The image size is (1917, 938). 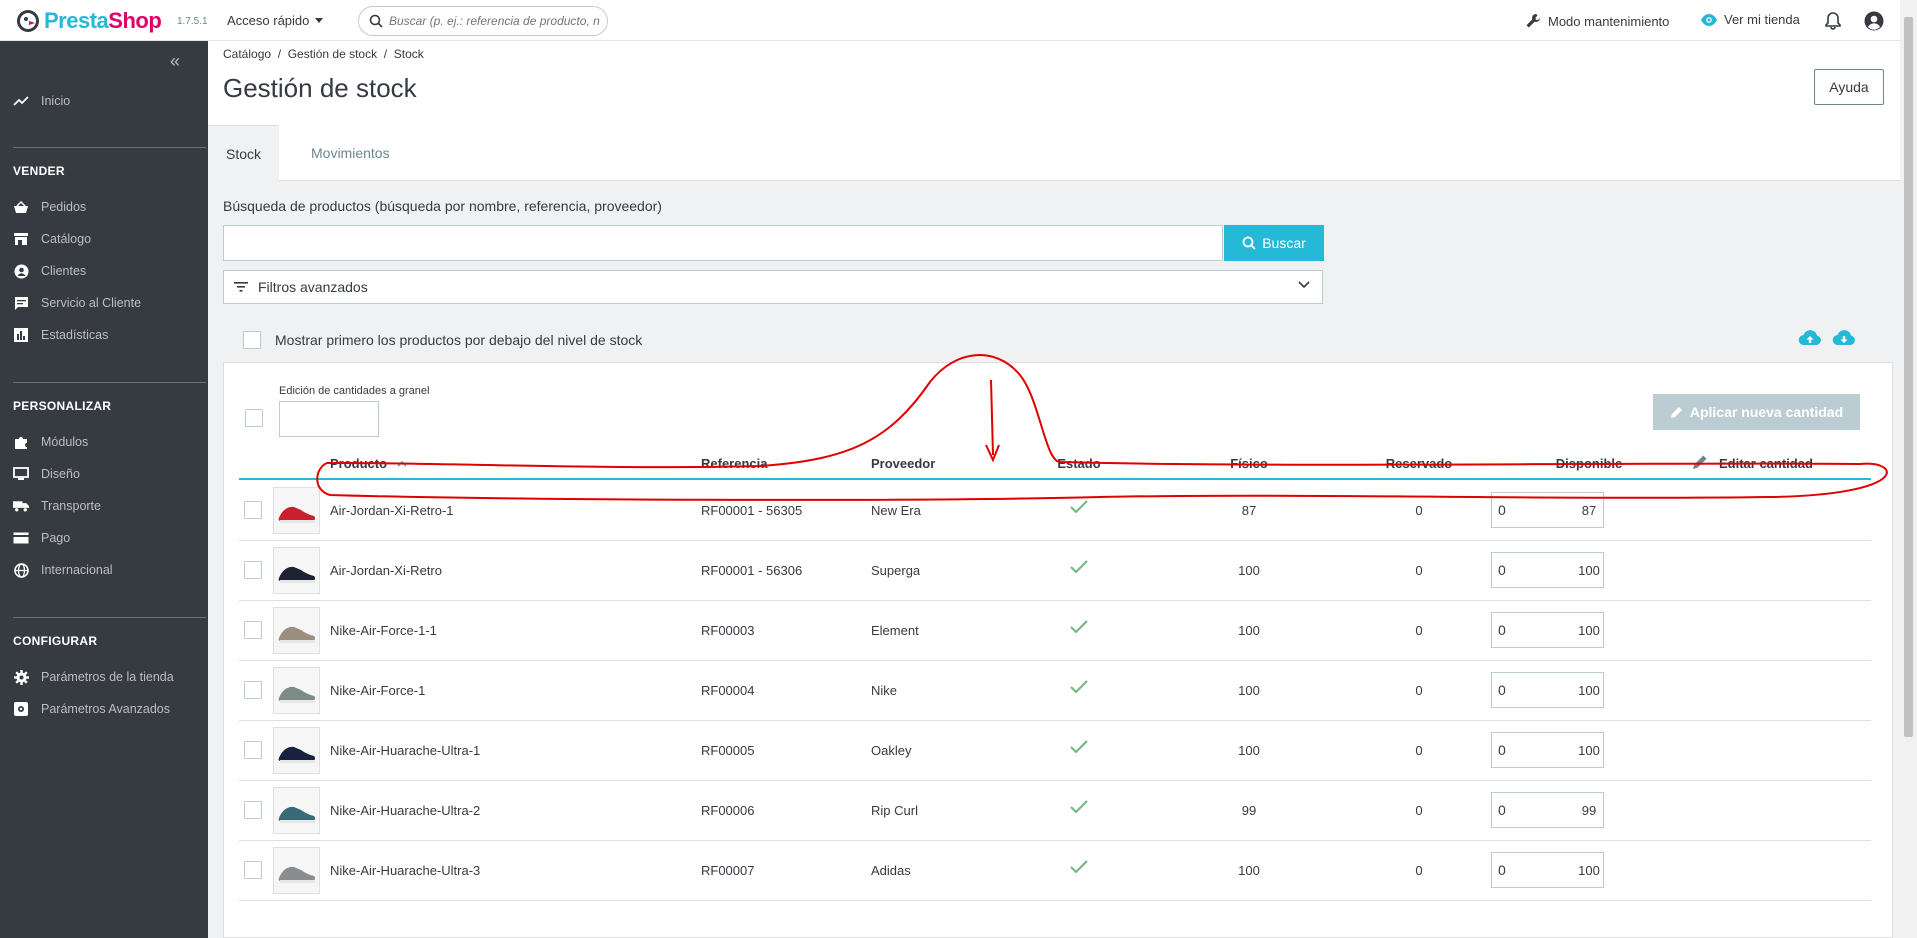 What do you see at coordinates (1055, 691) in the screenshot?
I see `table-row: Nike-Air-Force-1 RF00004 Nike 100 0 100 0` at bounding box center [1055, 691].